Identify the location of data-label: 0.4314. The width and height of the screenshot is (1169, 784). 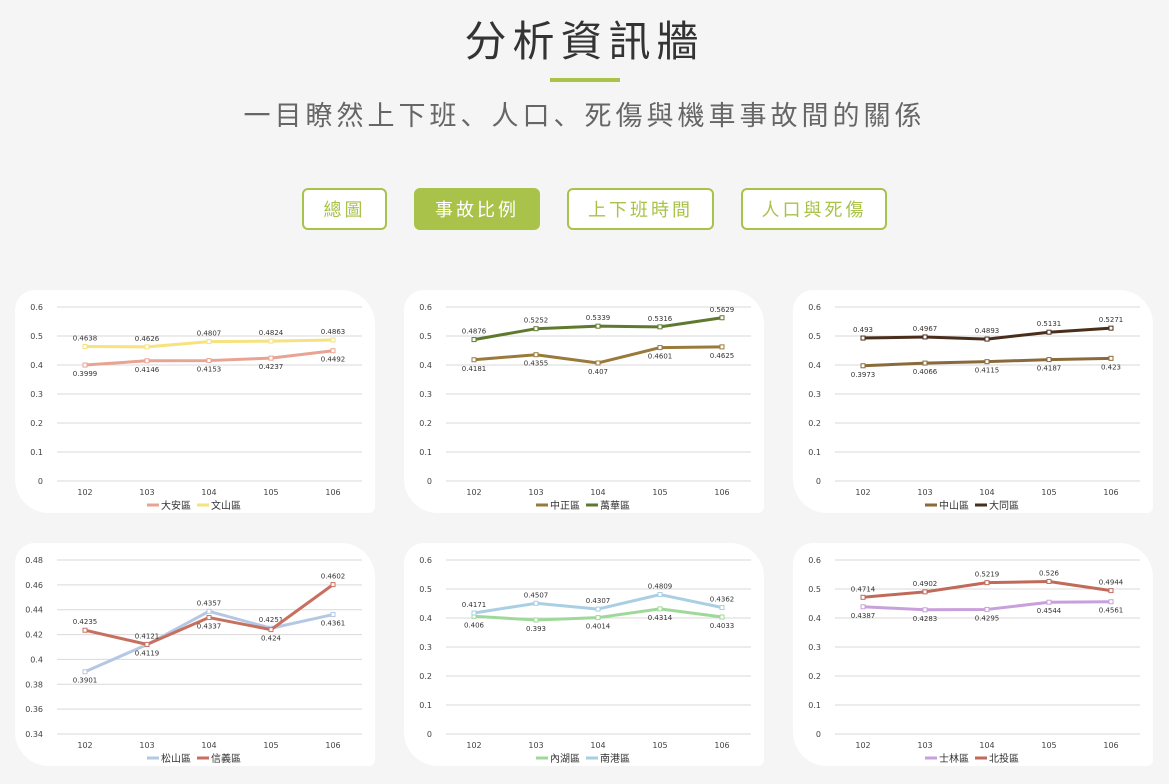
(660, 618).